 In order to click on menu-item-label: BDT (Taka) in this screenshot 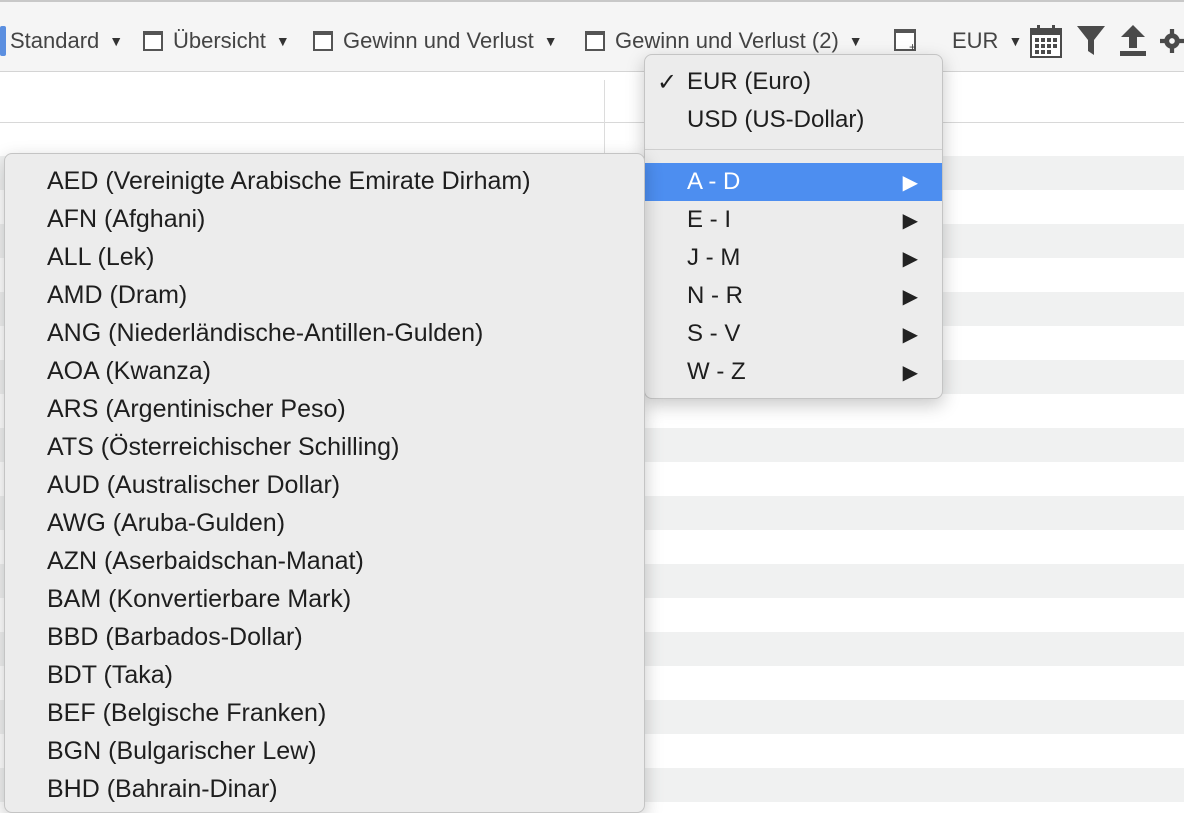, I will do `click(110, 674)`.